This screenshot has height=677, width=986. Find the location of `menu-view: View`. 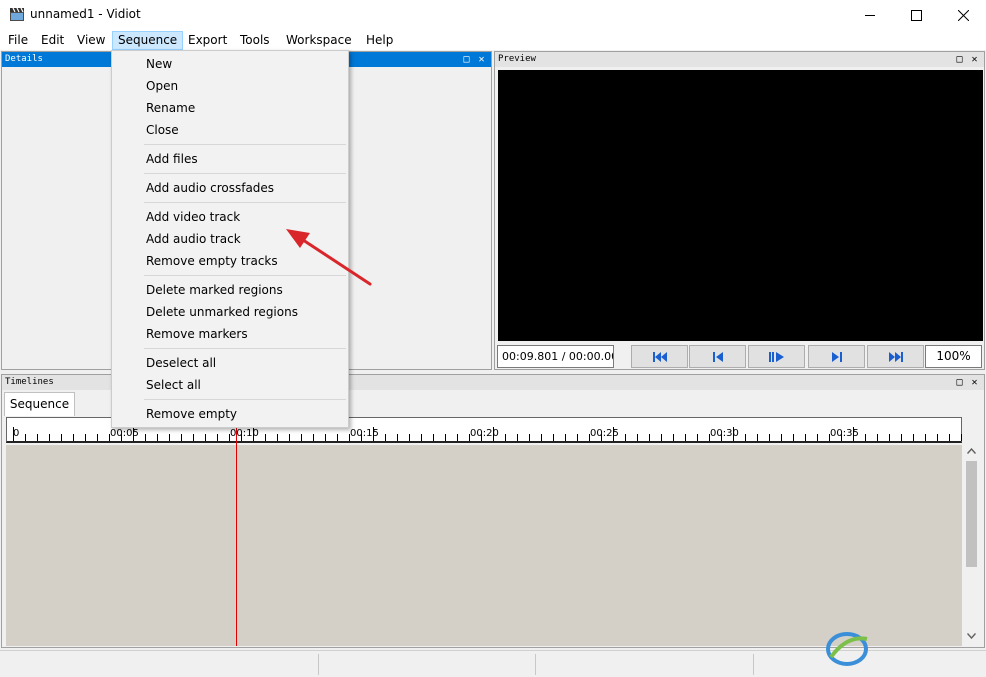

menu-view: View is located at coordinates (91, 40).